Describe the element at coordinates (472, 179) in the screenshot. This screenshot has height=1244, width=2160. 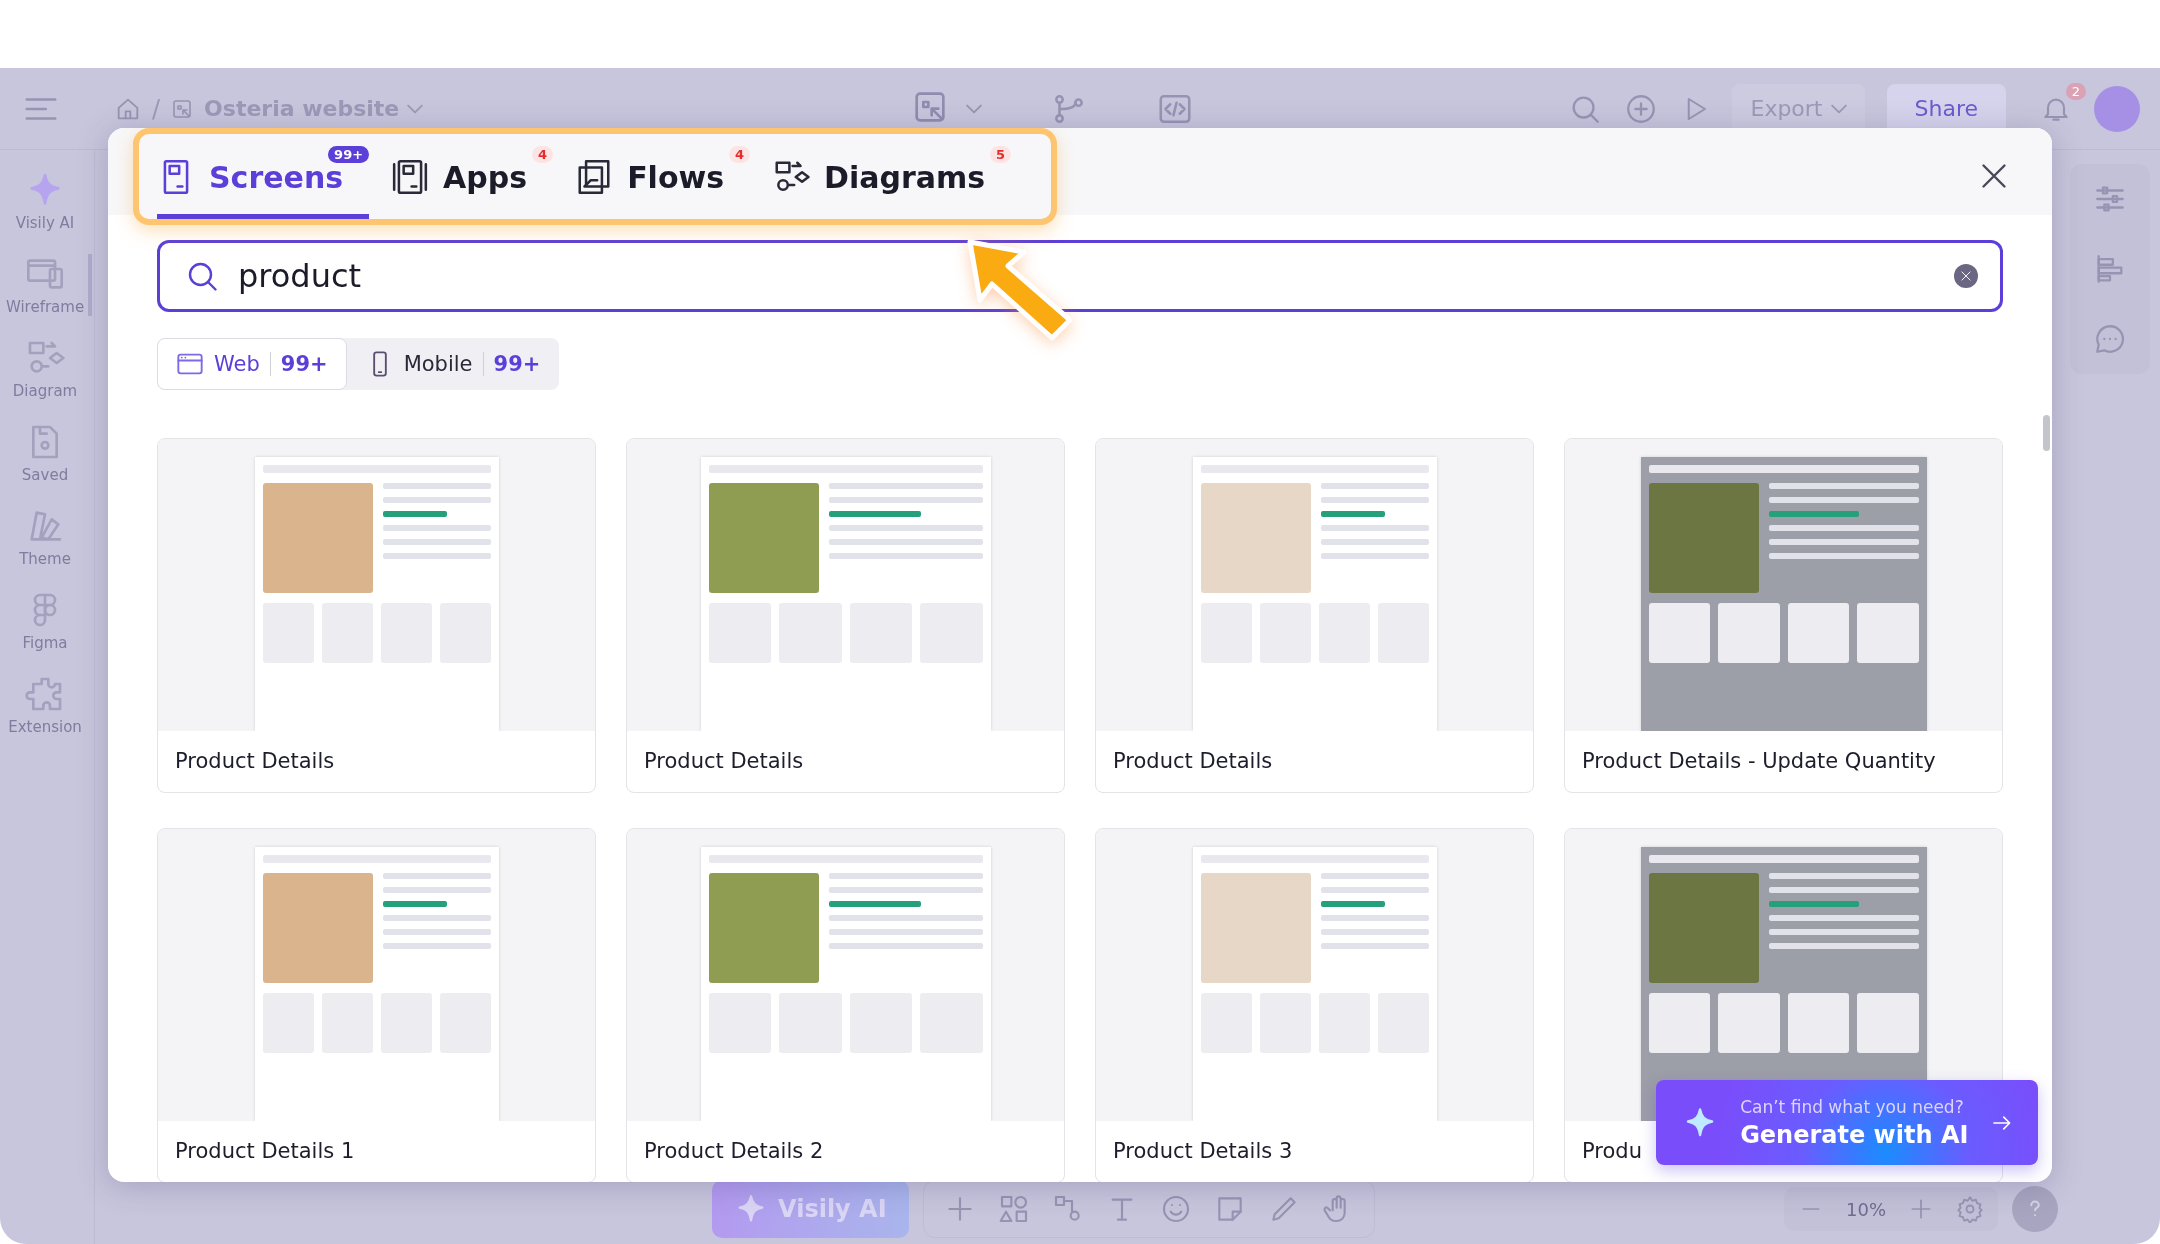
I see `tab: Apps 4` at that location.